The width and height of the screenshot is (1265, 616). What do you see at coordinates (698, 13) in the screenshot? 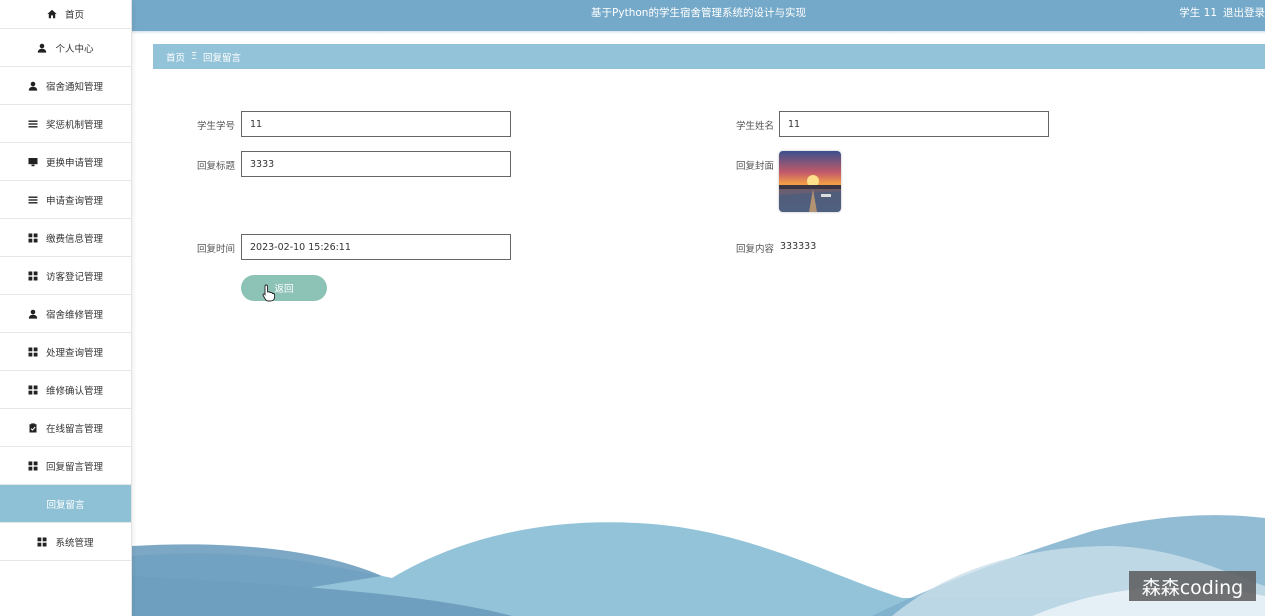
I see `app-title: 基于Python的学生宿舍管理系统的设计与实现` at bounding box center [698, 13].